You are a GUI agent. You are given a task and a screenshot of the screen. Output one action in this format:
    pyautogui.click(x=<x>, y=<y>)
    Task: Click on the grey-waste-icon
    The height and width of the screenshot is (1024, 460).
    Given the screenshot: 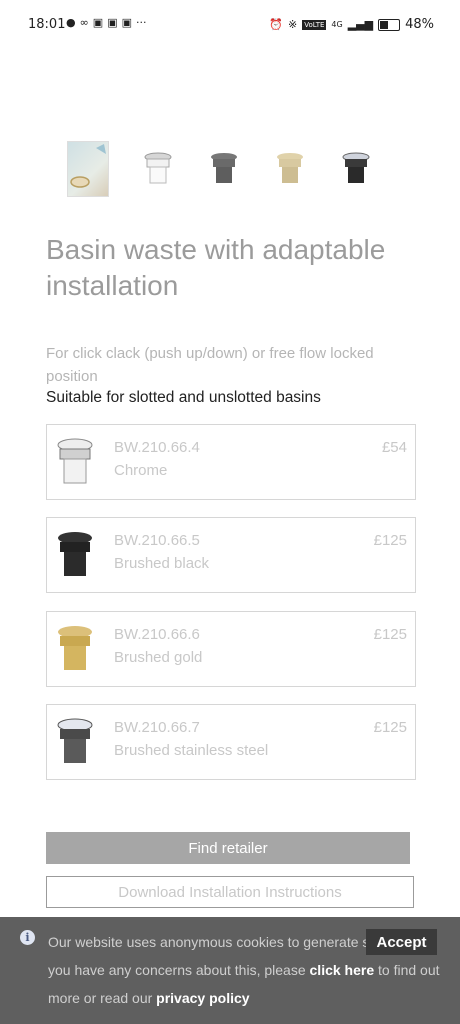 What is the action you would take?
    pyautogui.click(x=224, y=168)
    